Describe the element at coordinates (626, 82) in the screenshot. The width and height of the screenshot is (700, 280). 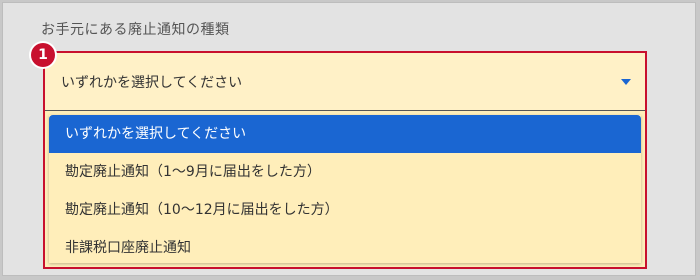
I see `caret-down-icon` at that location.